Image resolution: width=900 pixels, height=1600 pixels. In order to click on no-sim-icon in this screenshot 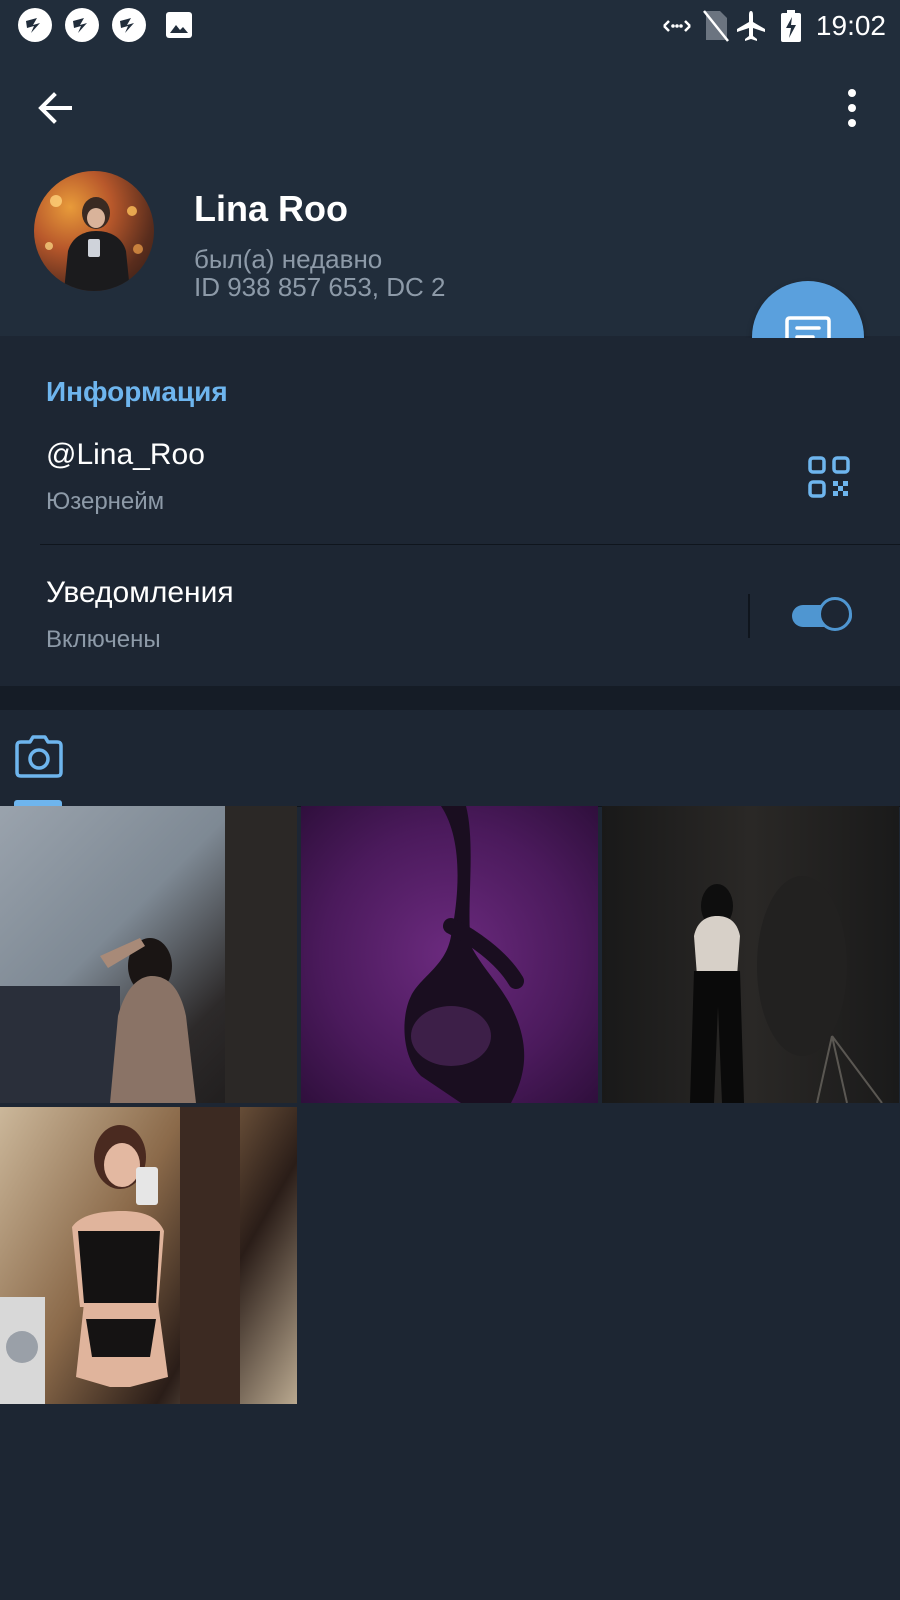, I will do `click(716, 26)`.